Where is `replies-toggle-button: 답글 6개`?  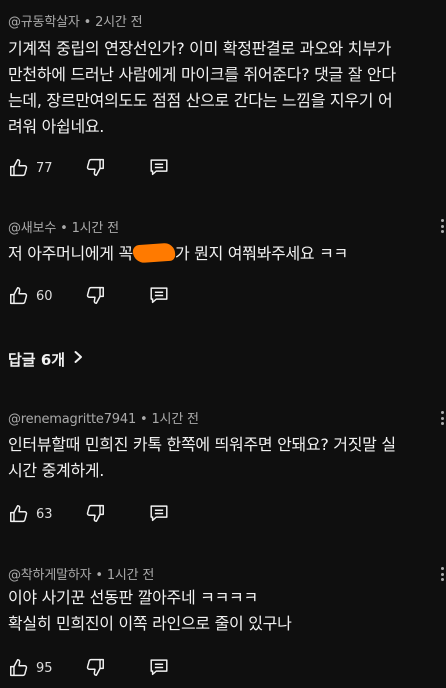 replies-toggle-button: 답글 6개 is located at coordinates (45, 359).